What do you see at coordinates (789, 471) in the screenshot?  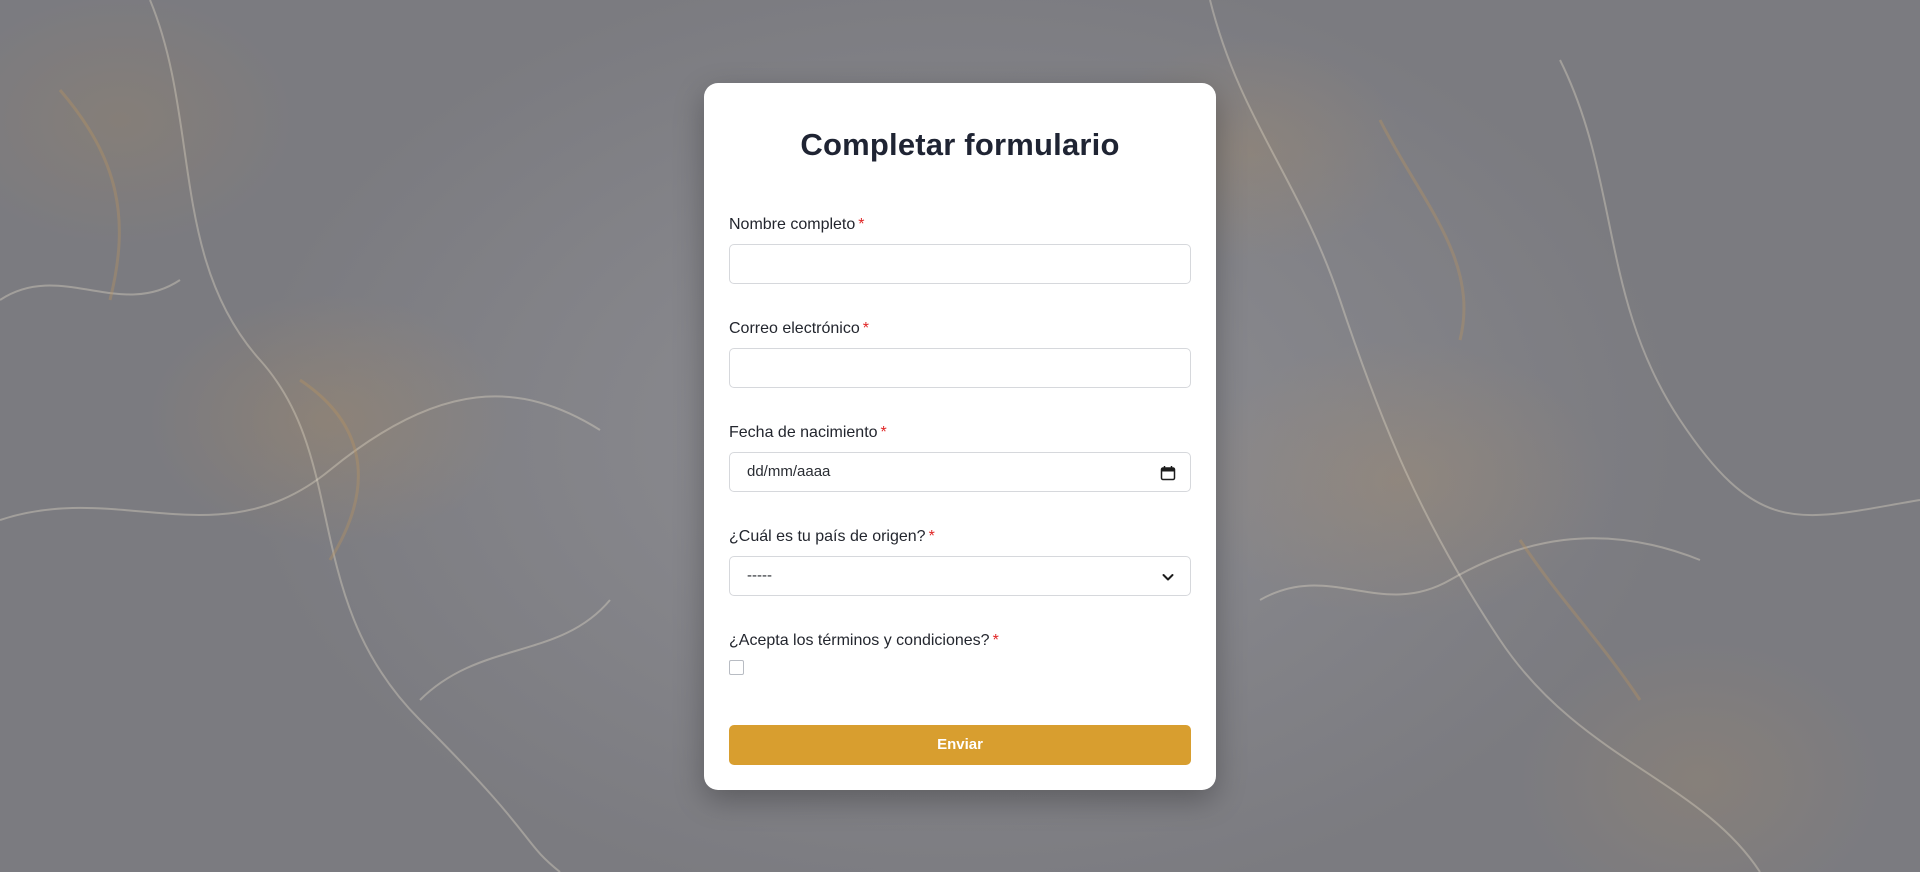 I see `birthdate-placeholder: dd/mm/aaaa` at bounding box center [789, 471].